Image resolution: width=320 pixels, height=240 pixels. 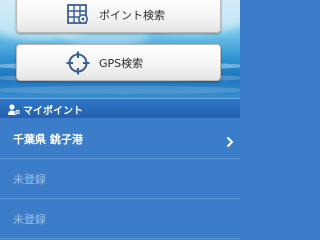 What do you see at coordinates (121, 63) in the screenshot?
I see `gps-search-label: GPS検索` at bounding box center [121, 63].